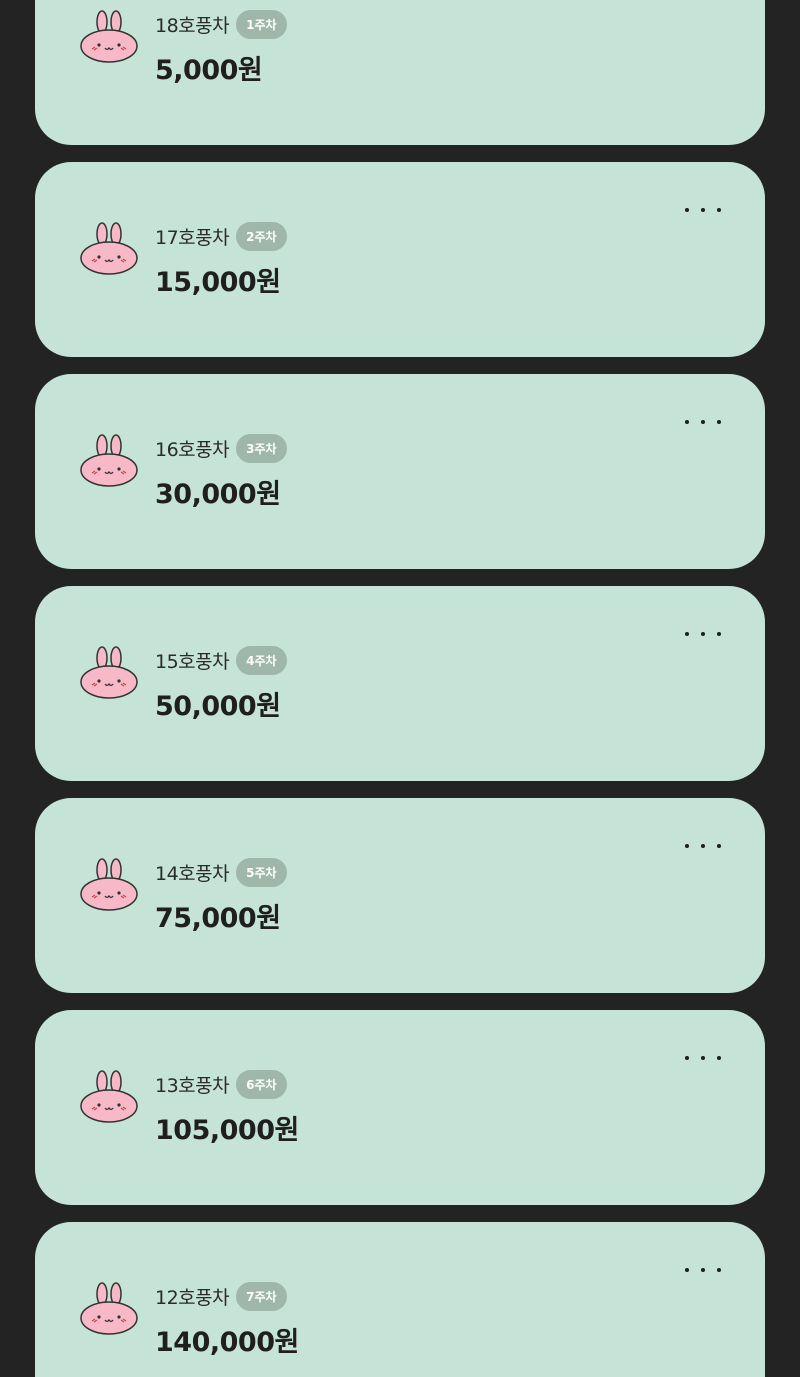 Image resolution: width=800 pixels, height=1377 pixels. I want to click on item-amount: 30,000원, so click(218, 494).